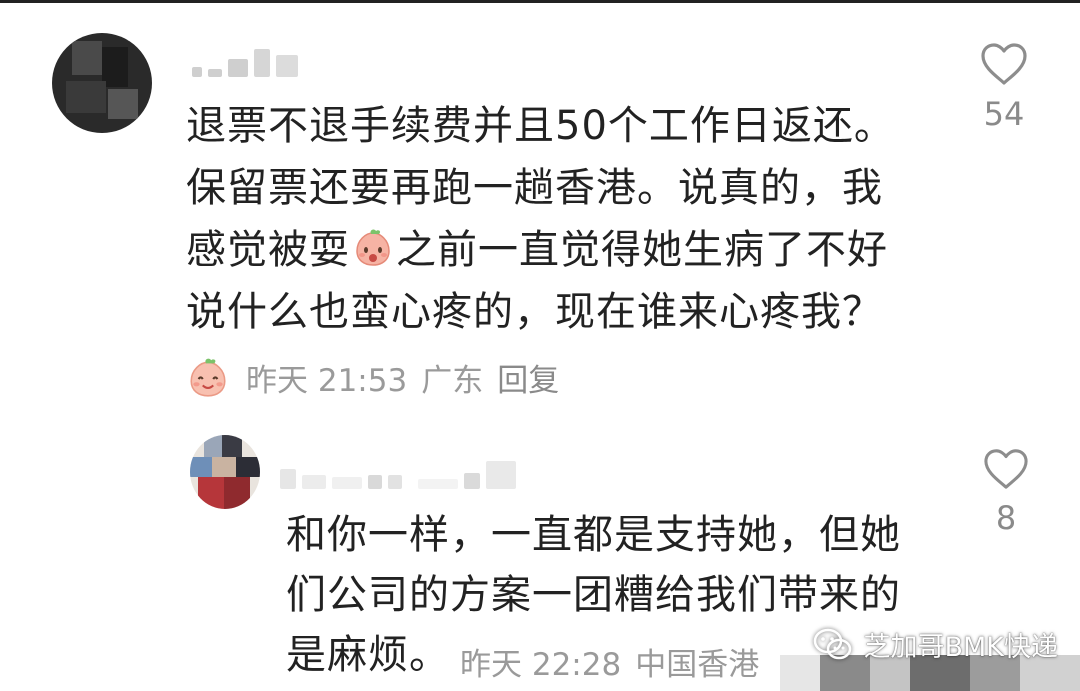 Image resolution: width=1080 pixels, height=691 pixels. I want to click on username-blurred, so click(245, 60).